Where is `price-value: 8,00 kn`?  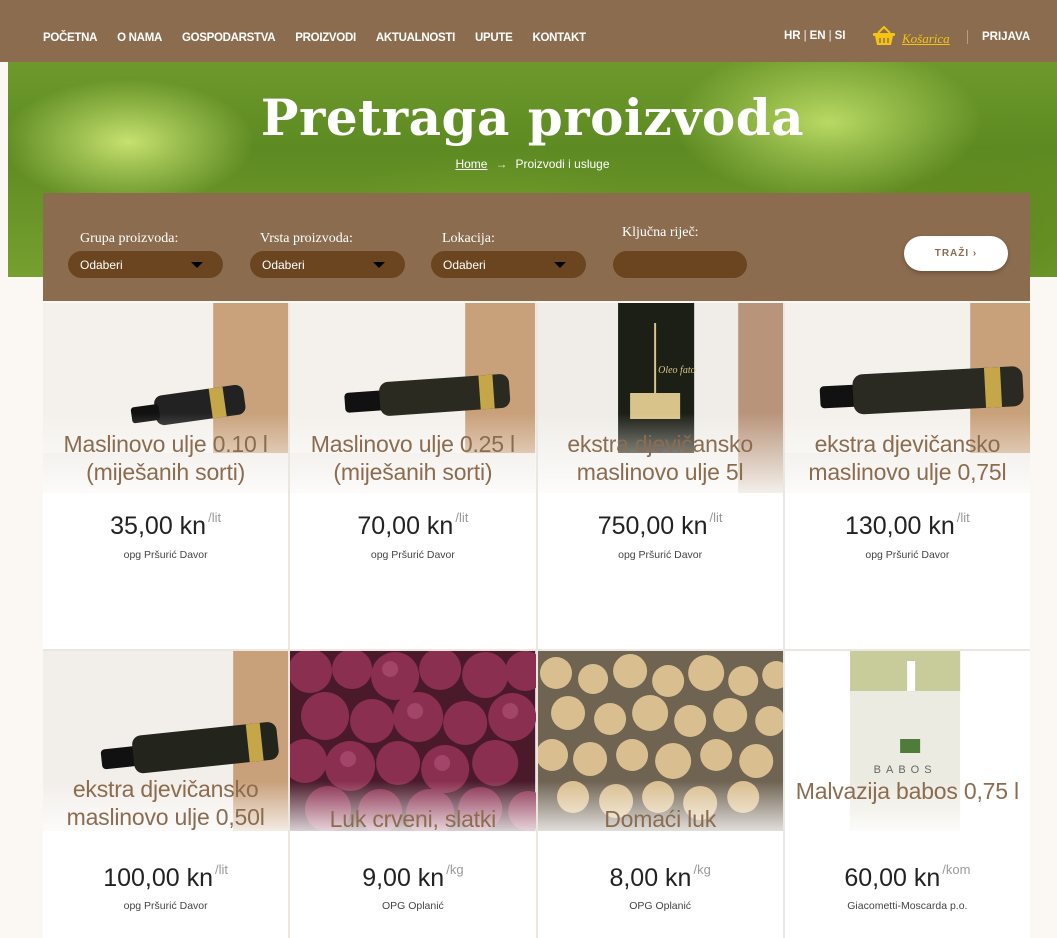
price-value: 8,00 kn is located at coordinates (650, 878).